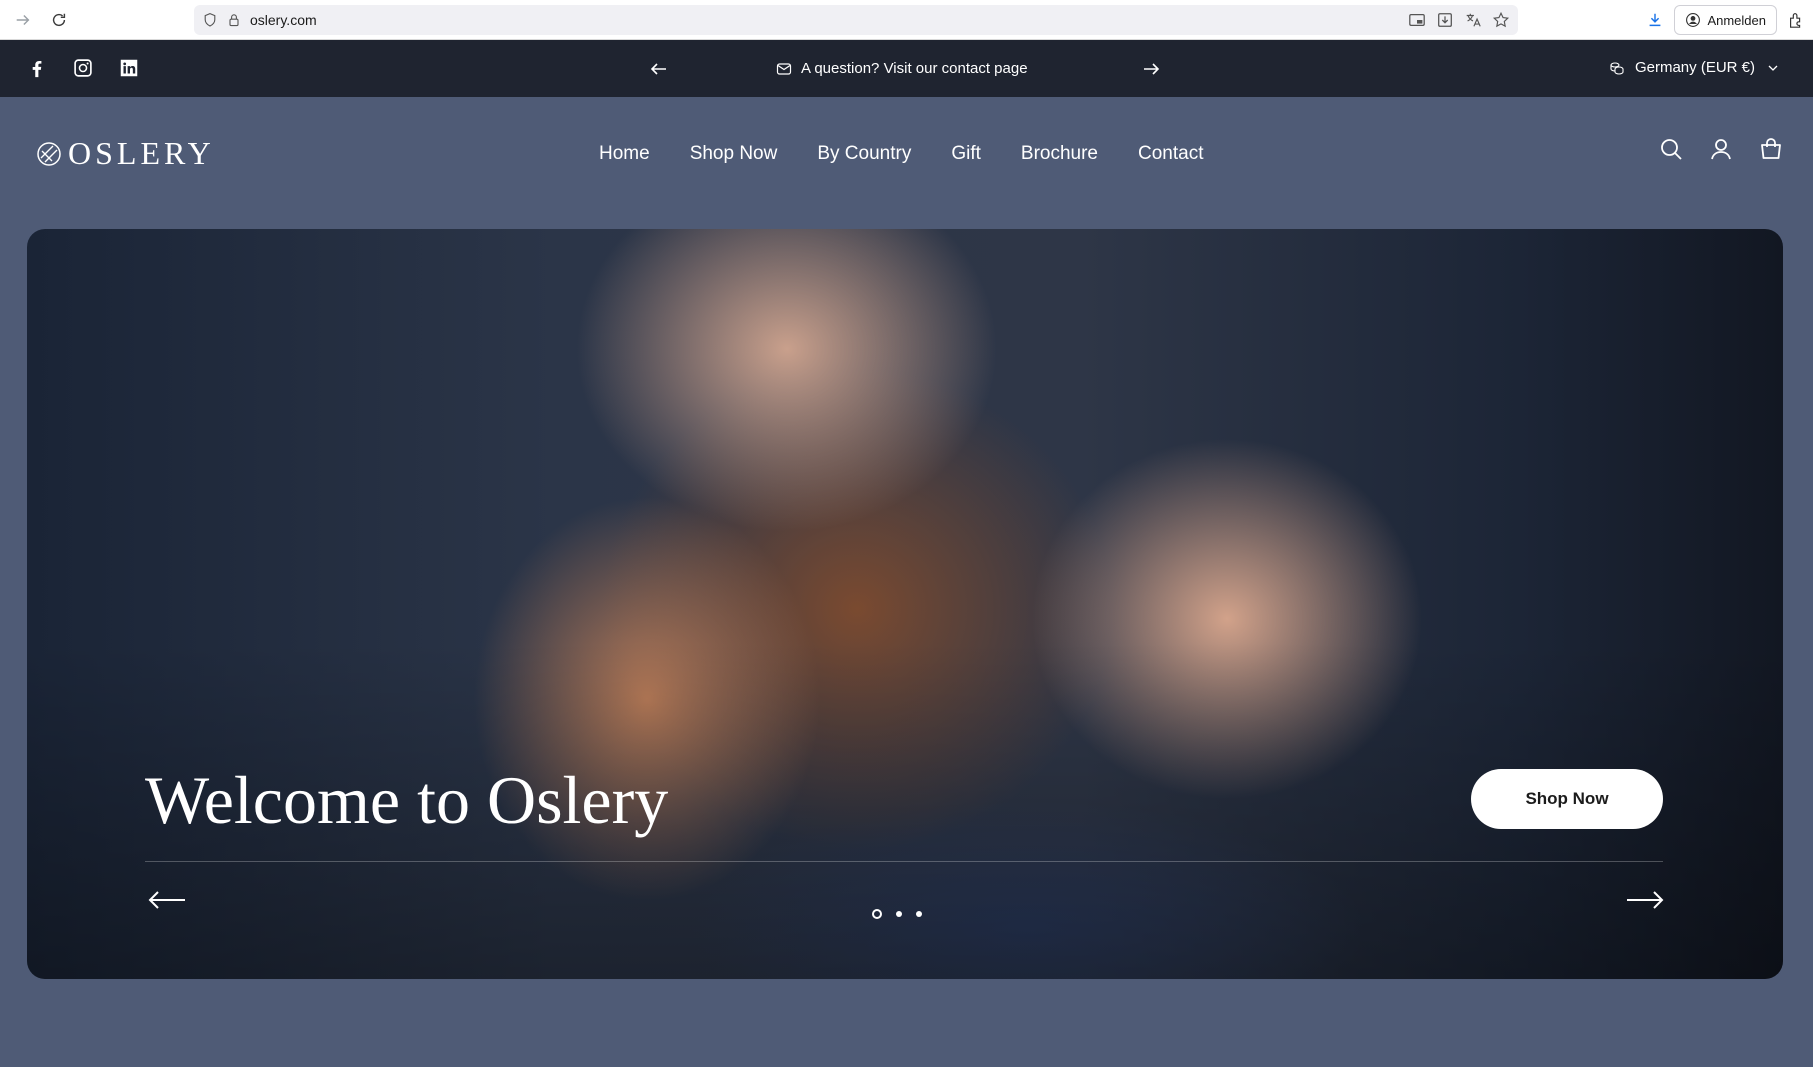 Image resolution: width=1813 pixels, height=1067 pixels. What do you see at coordinates (1170, 154) in the screenshot?
I see `nav-contact: Contact` at bounding box center [1170, 154].